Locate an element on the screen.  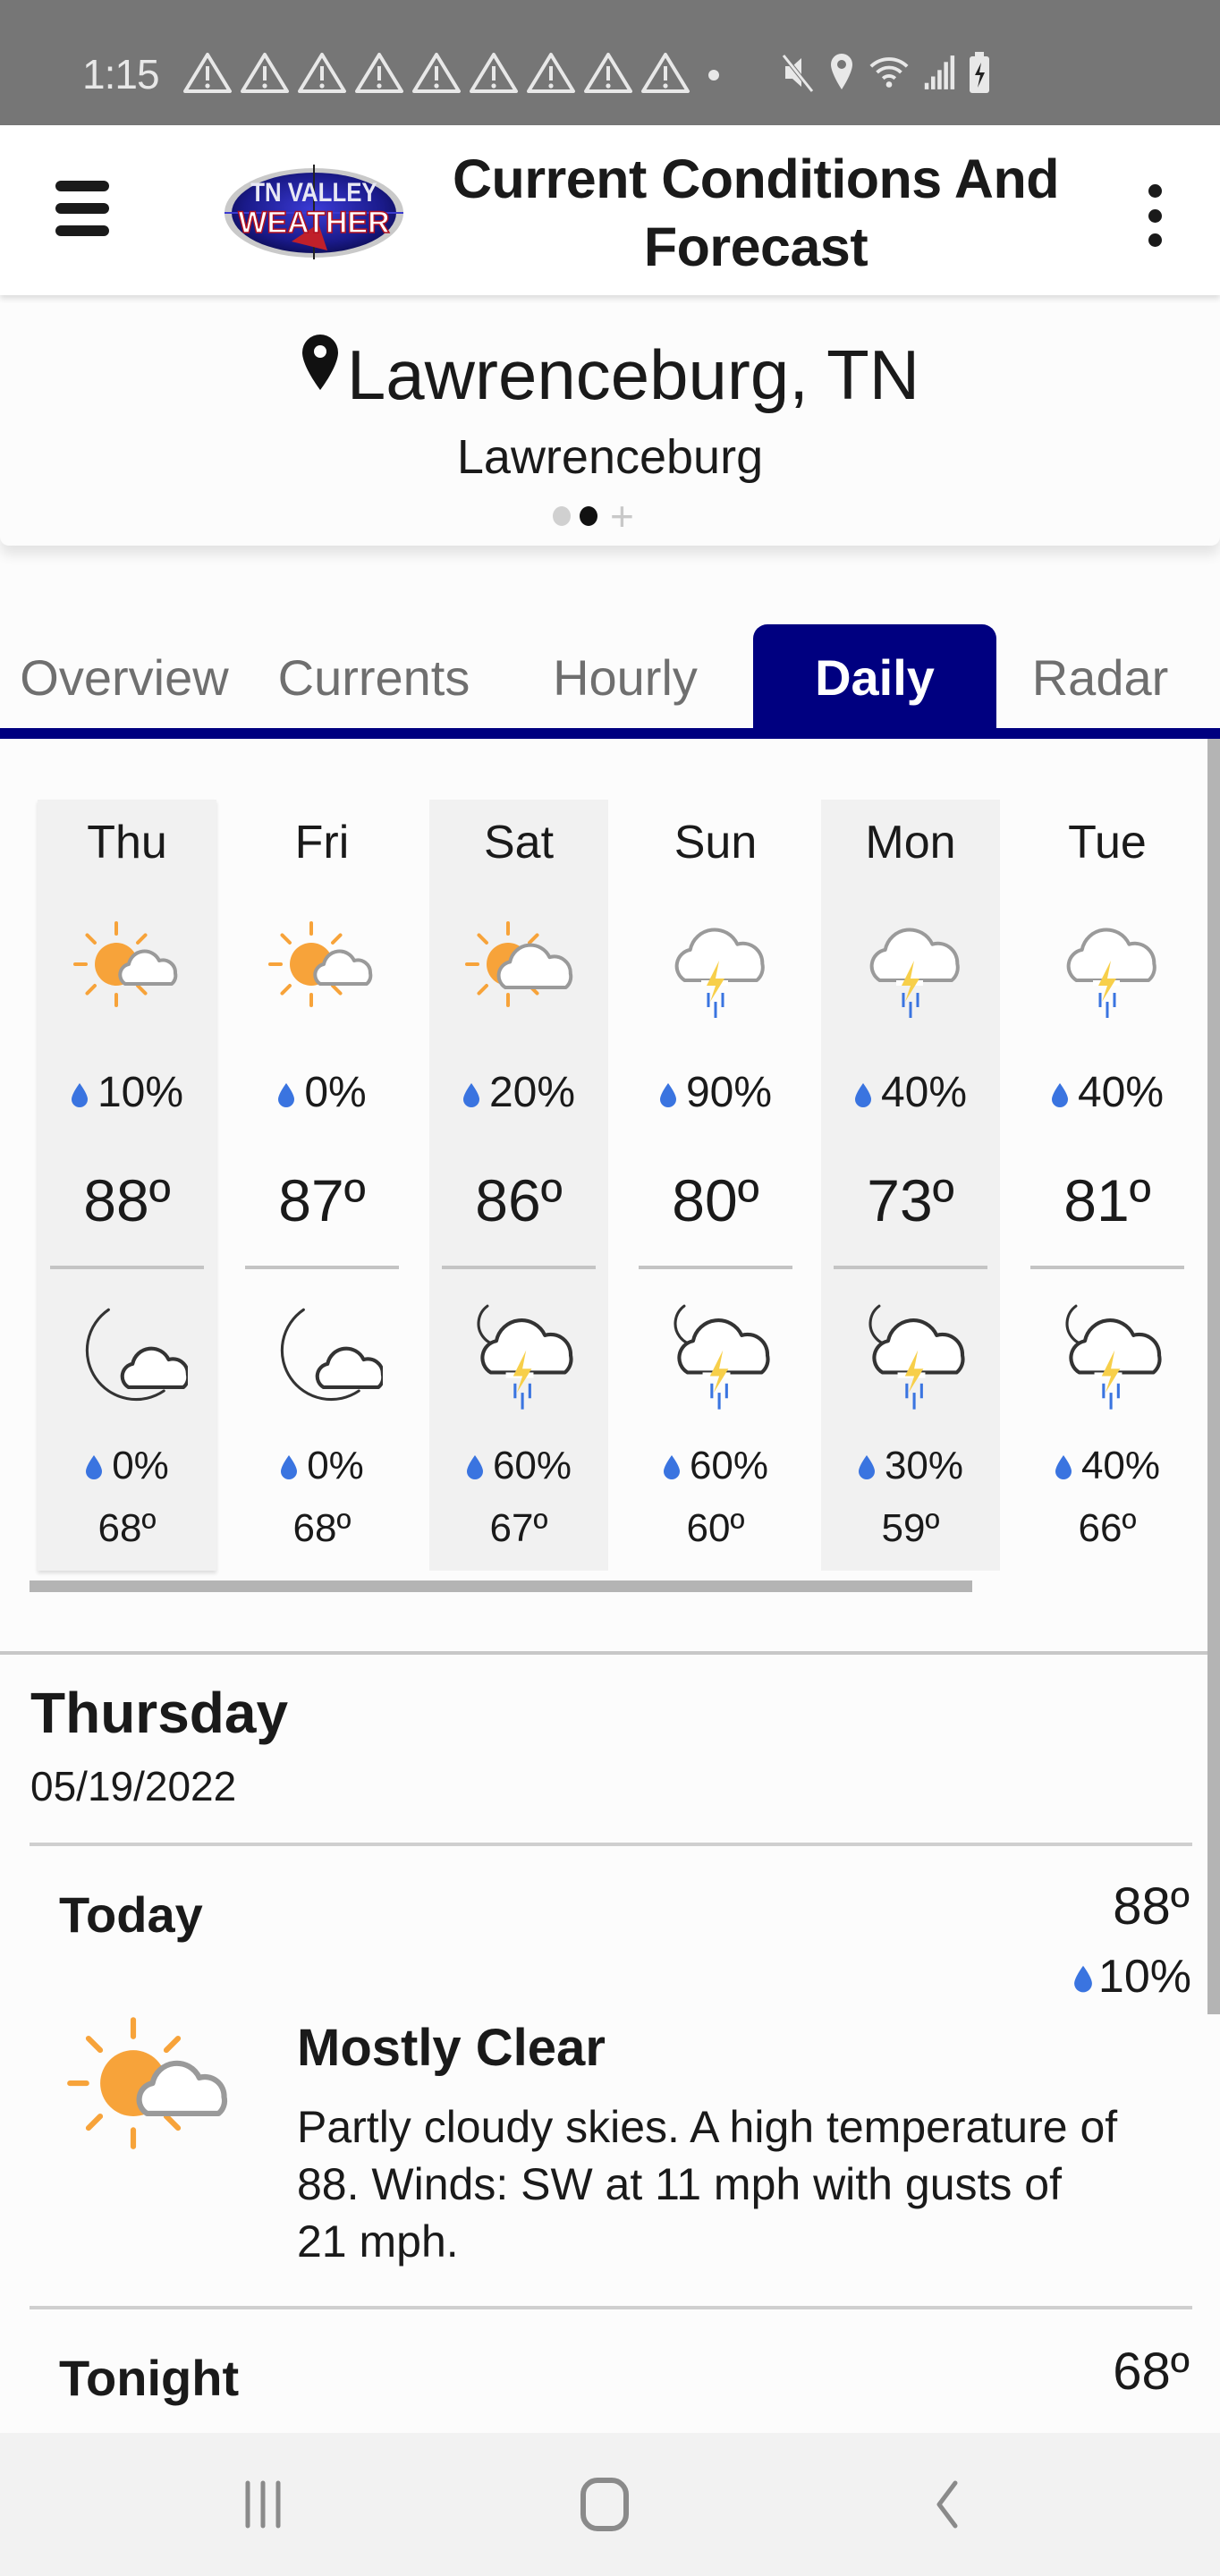
low-temp: 59º is located at coordinates (911, 1528).